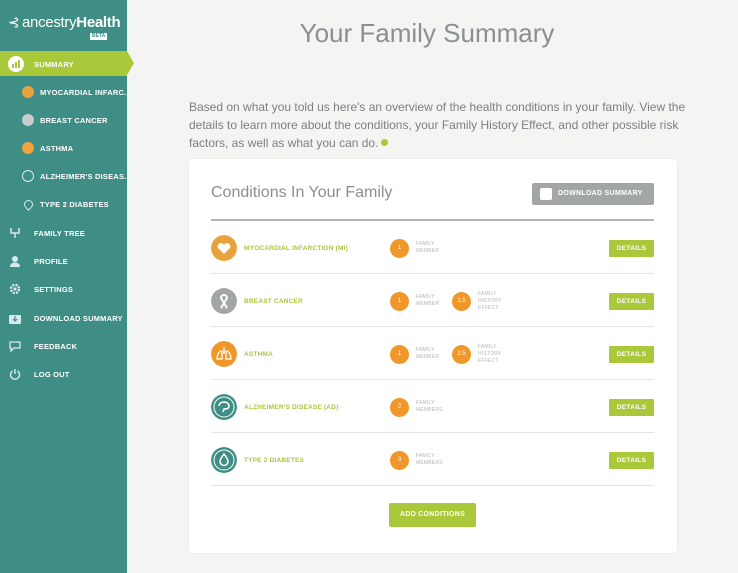 This screenshot has width=738, height=573. What do you see at coordinates (399, 460) in the screenshot?
I see `family-member-count: 3` at bounding box center [399, 460].